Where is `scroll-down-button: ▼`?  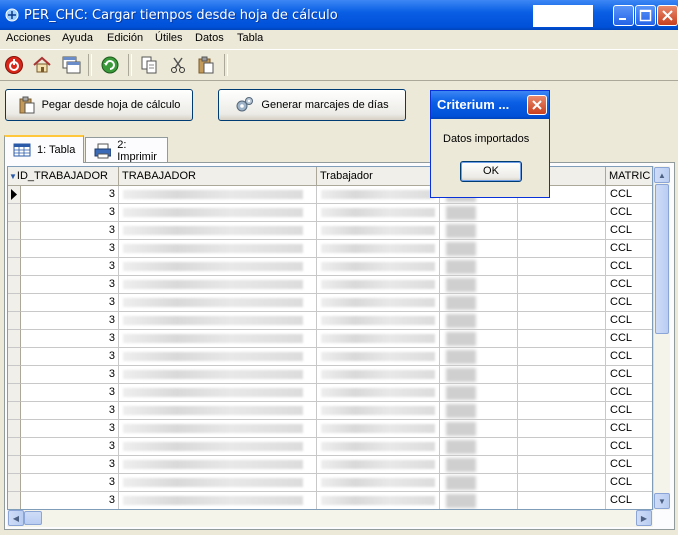 scroll-down-button: ▼ is located at coordinates (662, 501).